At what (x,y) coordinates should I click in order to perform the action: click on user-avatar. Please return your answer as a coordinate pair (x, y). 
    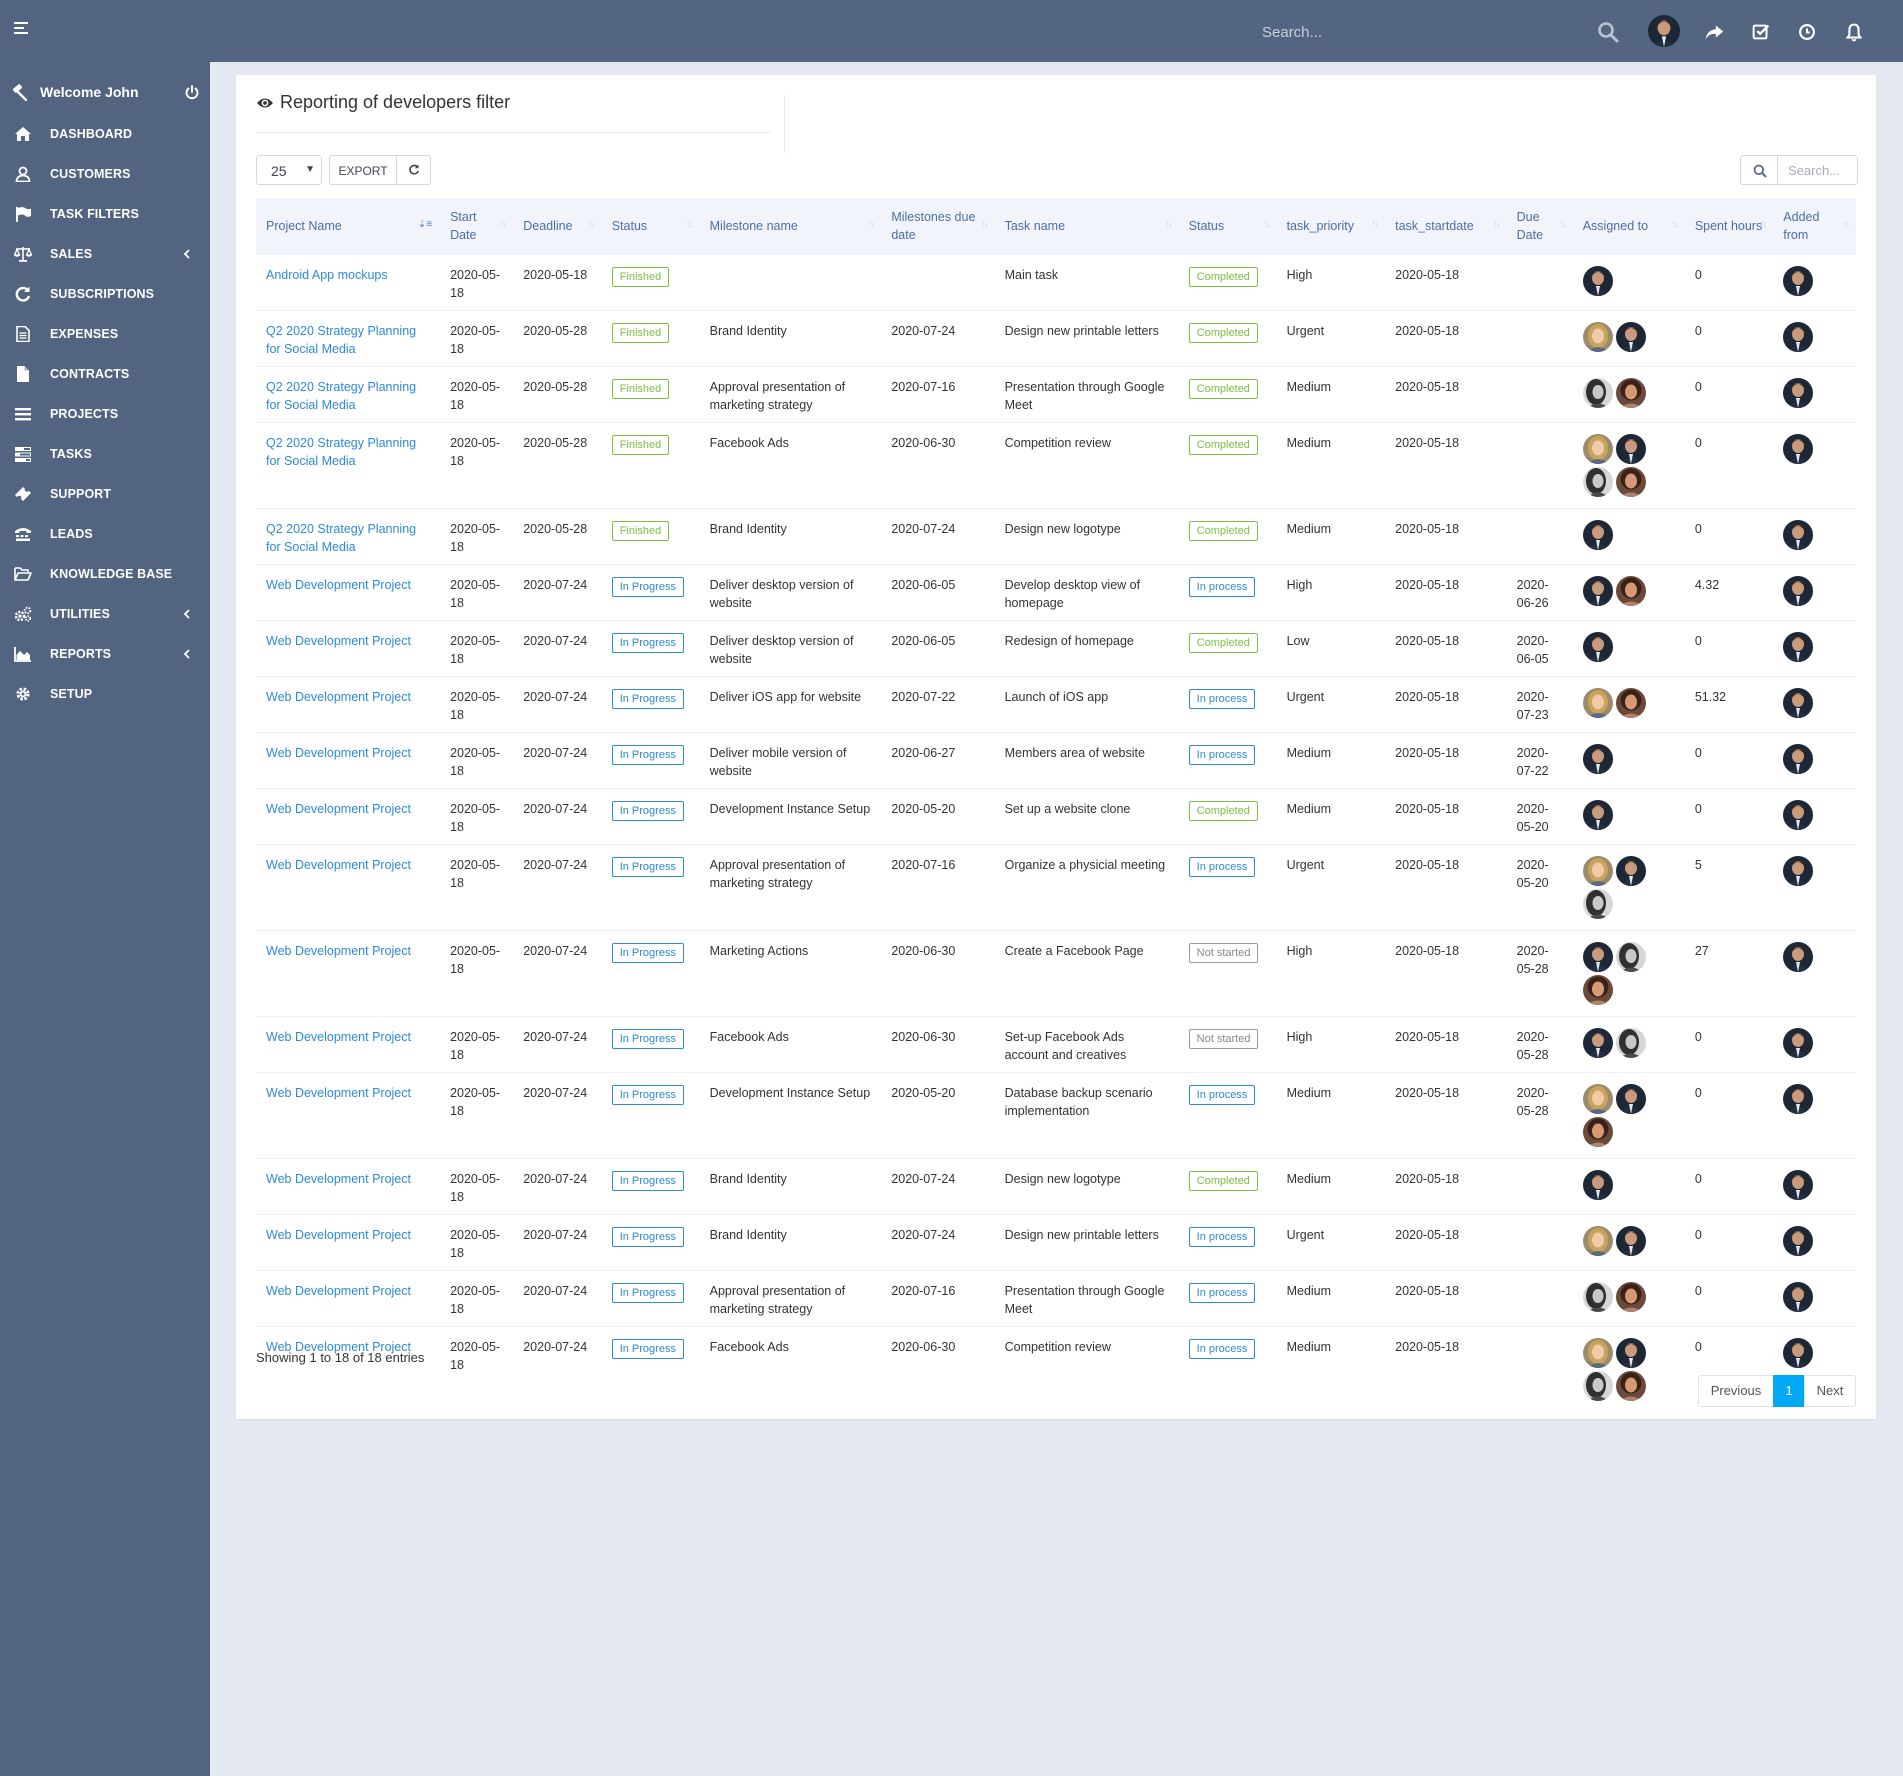
    Looking at the image, I should click on (1664, 31).